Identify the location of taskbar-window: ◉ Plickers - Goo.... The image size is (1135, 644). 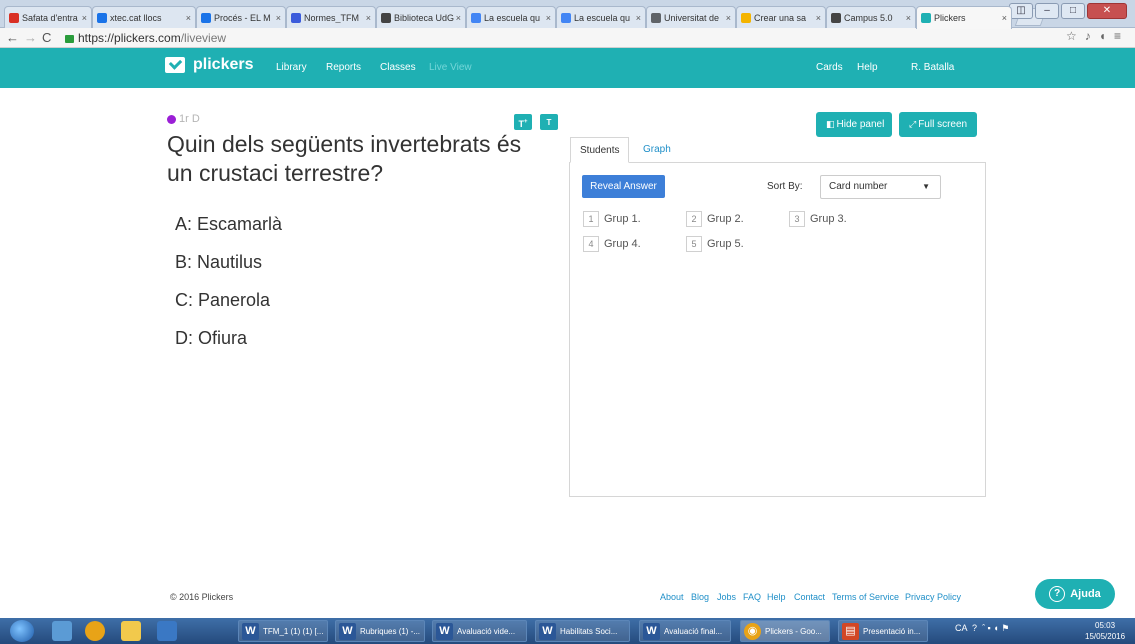
(785, 631).